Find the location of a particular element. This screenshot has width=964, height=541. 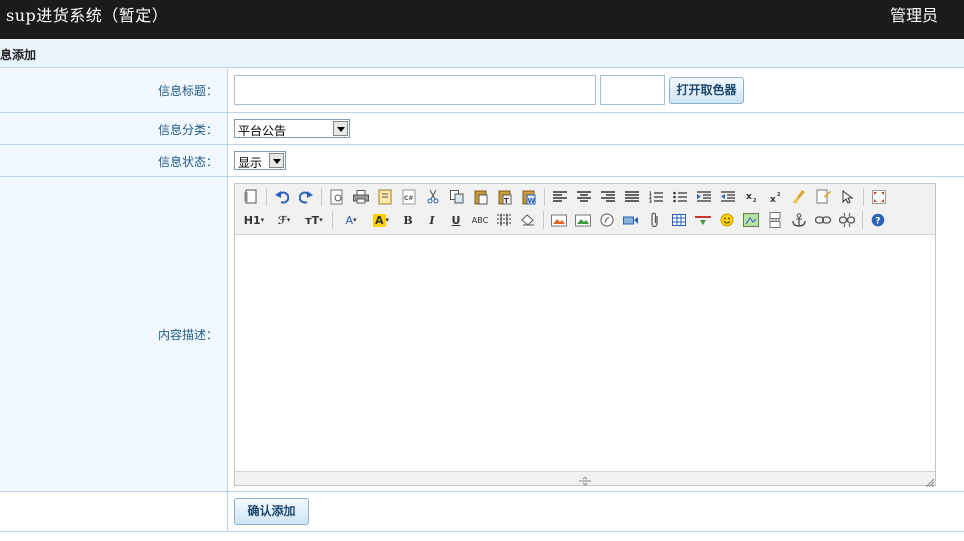

copy-icon is located at coordinates (457, 197).